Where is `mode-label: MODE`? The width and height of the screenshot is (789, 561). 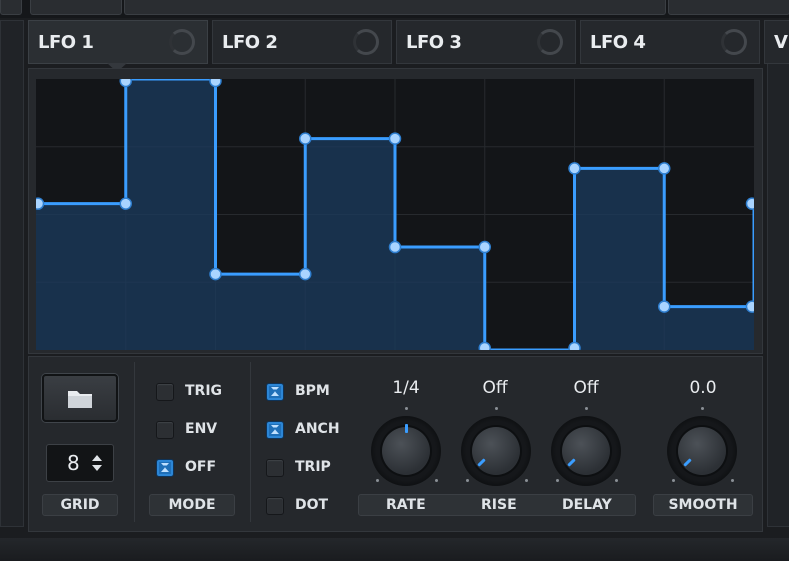 mode-label: MODE is located at coordinates (192, 505).